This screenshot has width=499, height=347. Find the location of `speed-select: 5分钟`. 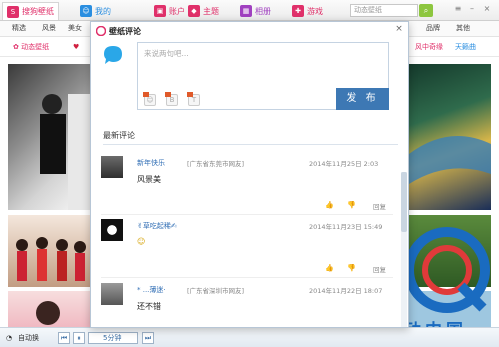

speed-select: 5分钟 is located at coordinates (113, 338).